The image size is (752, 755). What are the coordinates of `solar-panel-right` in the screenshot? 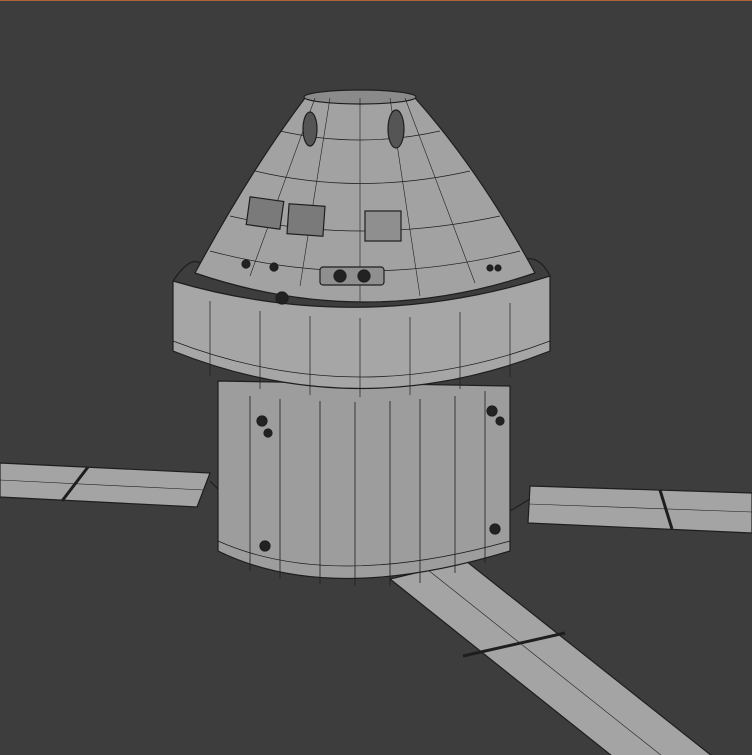 It's located at (630, 509).